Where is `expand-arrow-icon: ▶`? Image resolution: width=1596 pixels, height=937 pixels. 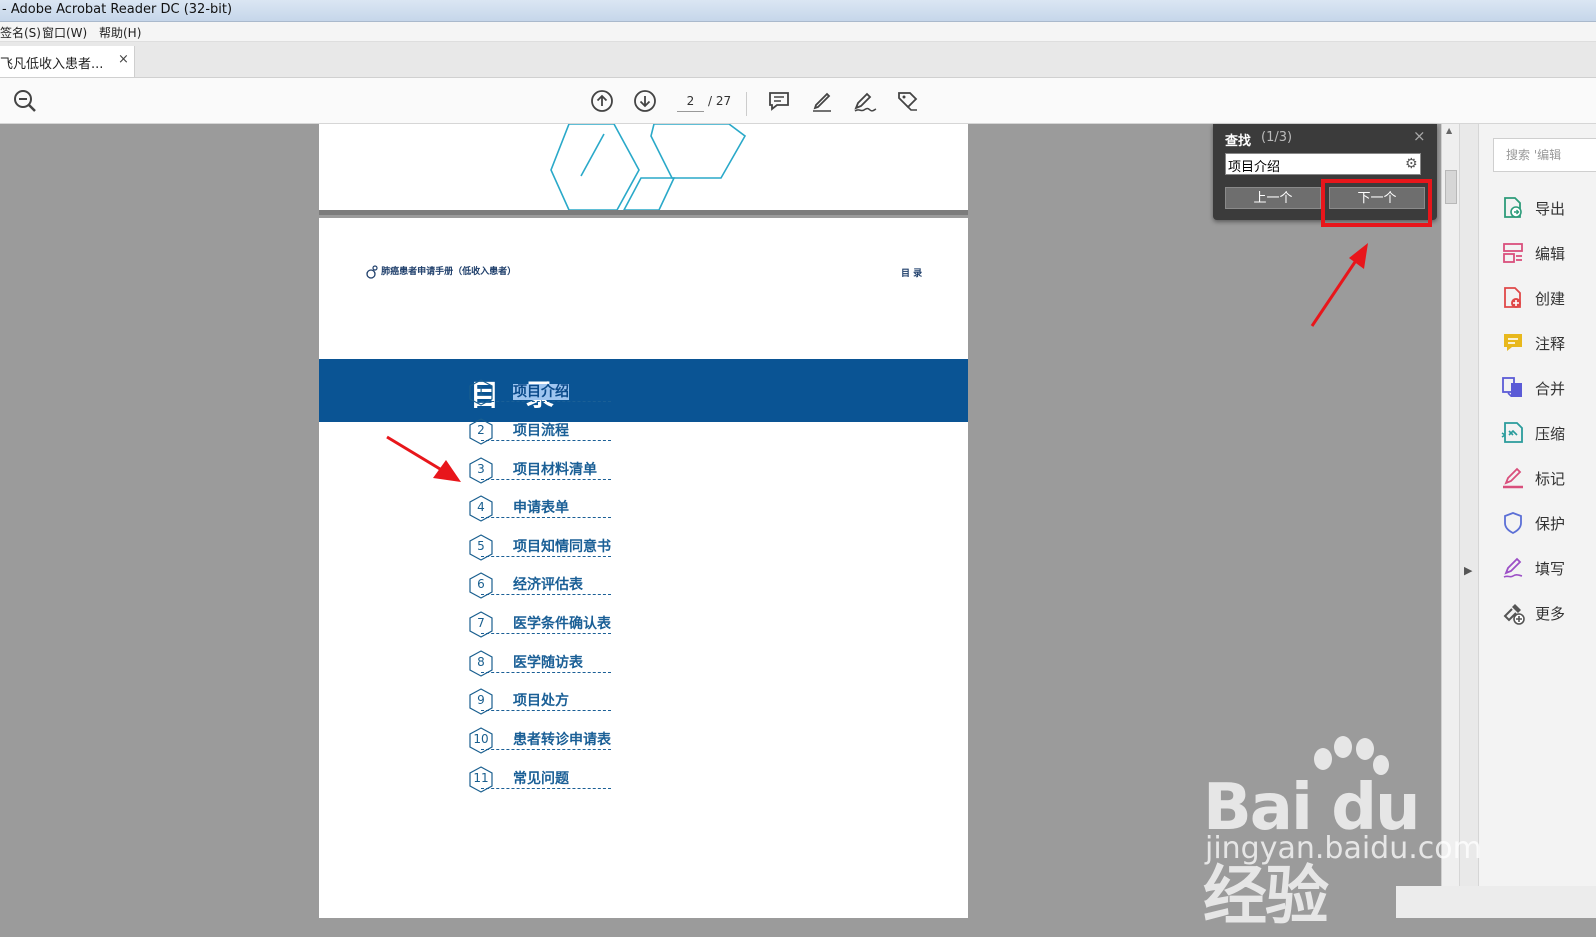
expand-arrow-icon: ▶ is located at coordinates (1468, 570).